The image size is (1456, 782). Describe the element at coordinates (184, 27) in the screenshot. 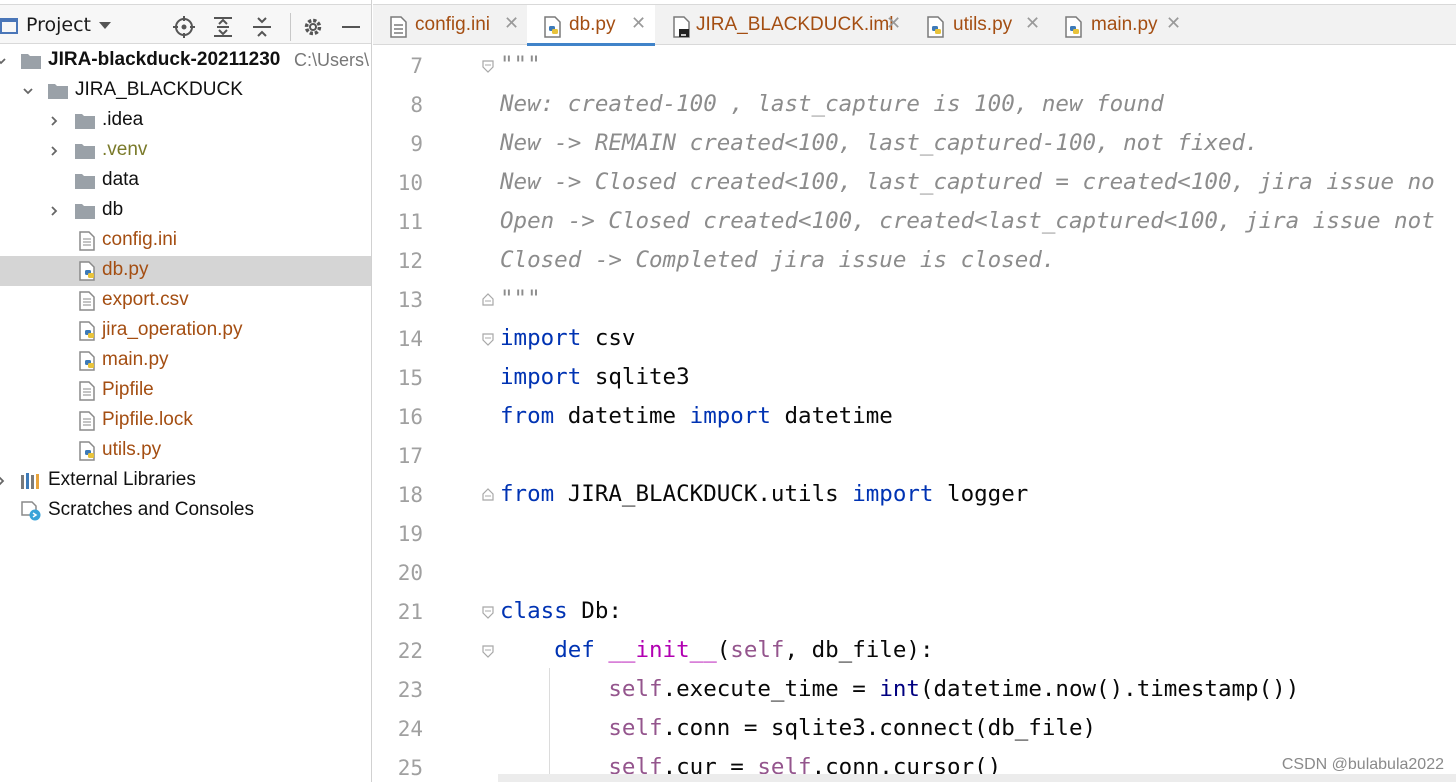

I see `locate-icon` at that location.